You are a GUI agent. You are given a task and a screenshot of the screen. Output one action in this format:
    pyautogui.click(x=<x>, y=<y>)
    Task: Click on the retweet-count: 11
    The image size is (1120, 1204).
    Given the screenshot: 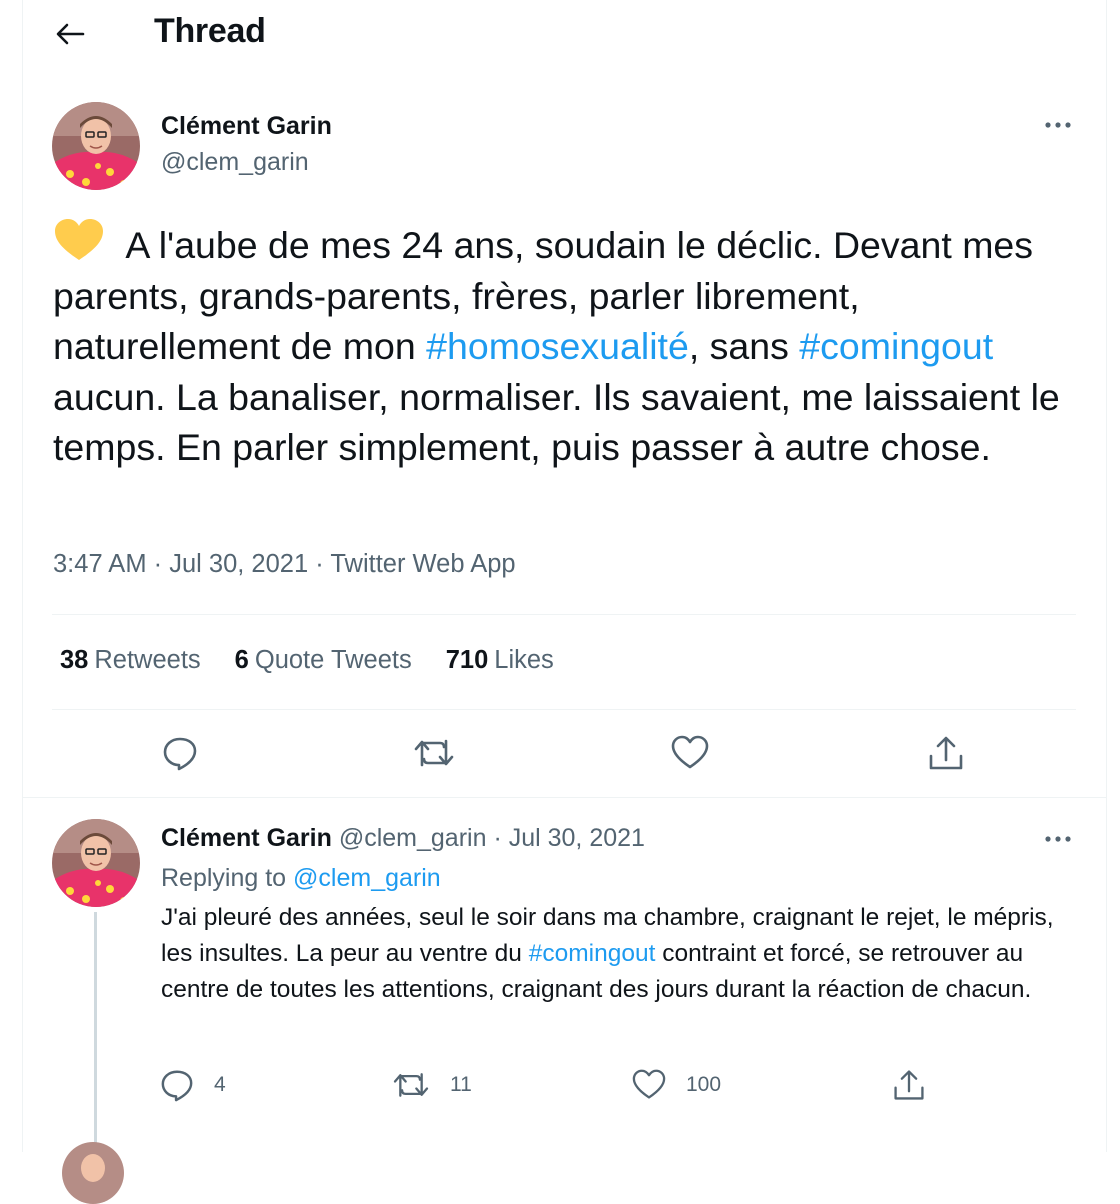 What is the action you would take?
    pyautogui.click(x=461, y=1084)
    